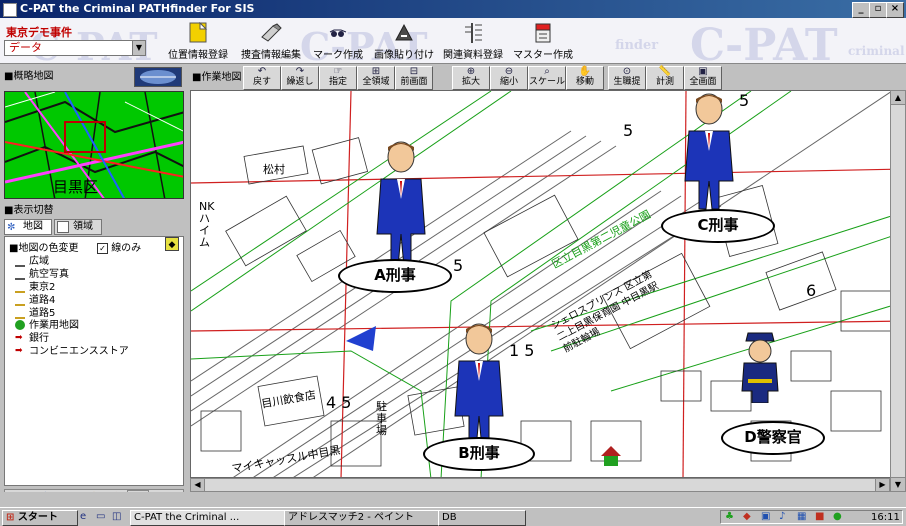 Image resolution: width=906 pixels, height=526 pixels. Describe the element at coordinates (414, 71) in the screenshot. I see `previous-view-icon: ⊟` at that location.